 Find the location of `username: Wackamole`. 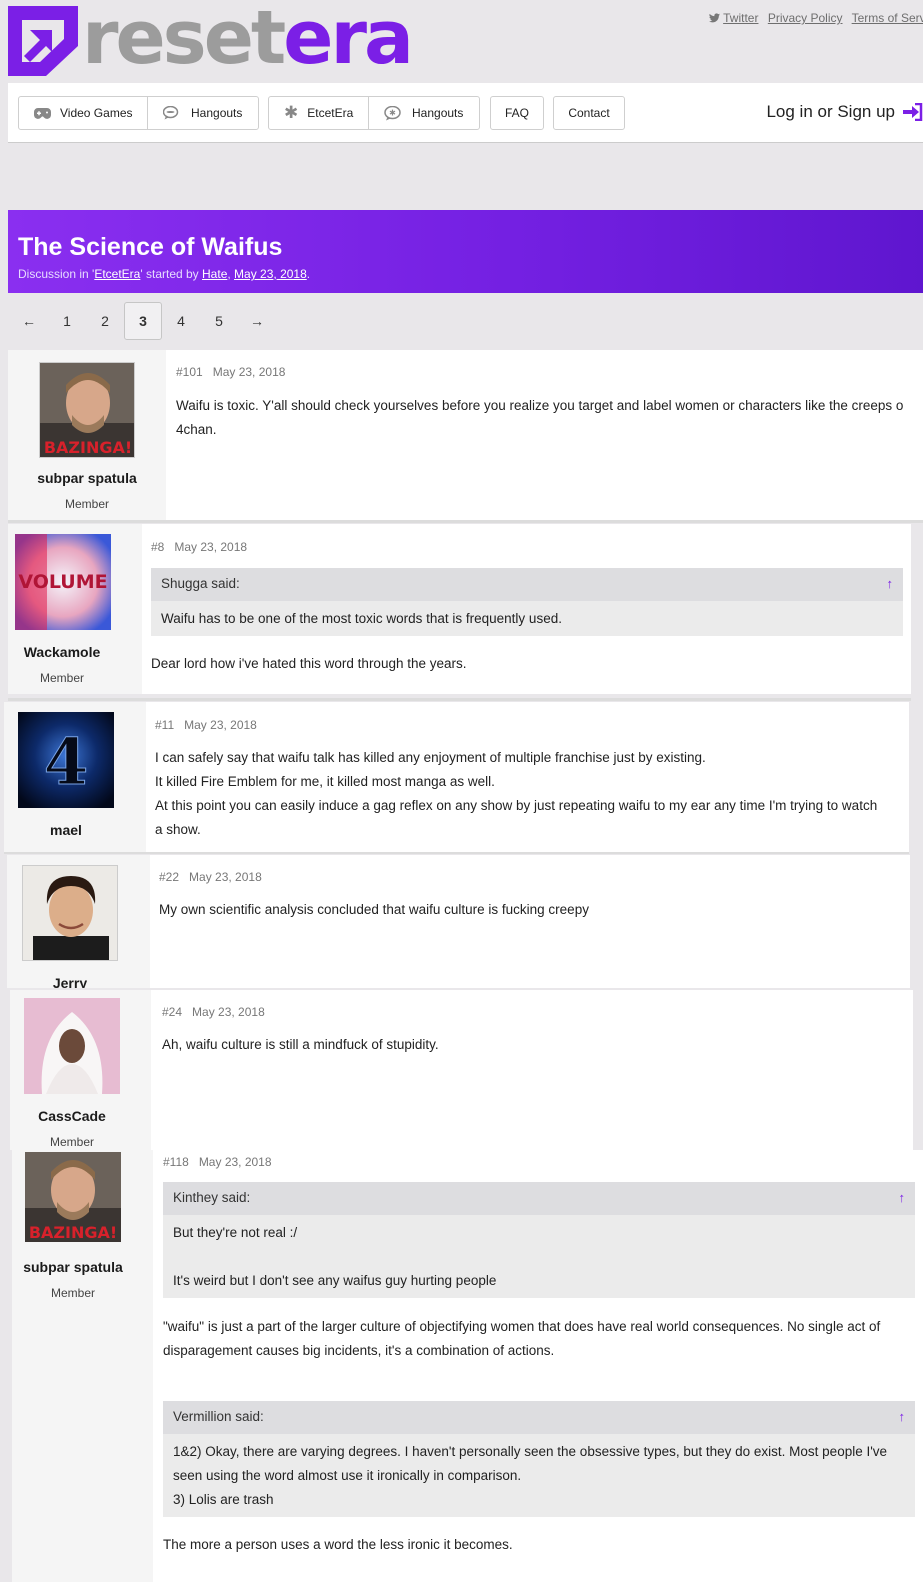

username: Wackamole is located at coordinates (62, 652).